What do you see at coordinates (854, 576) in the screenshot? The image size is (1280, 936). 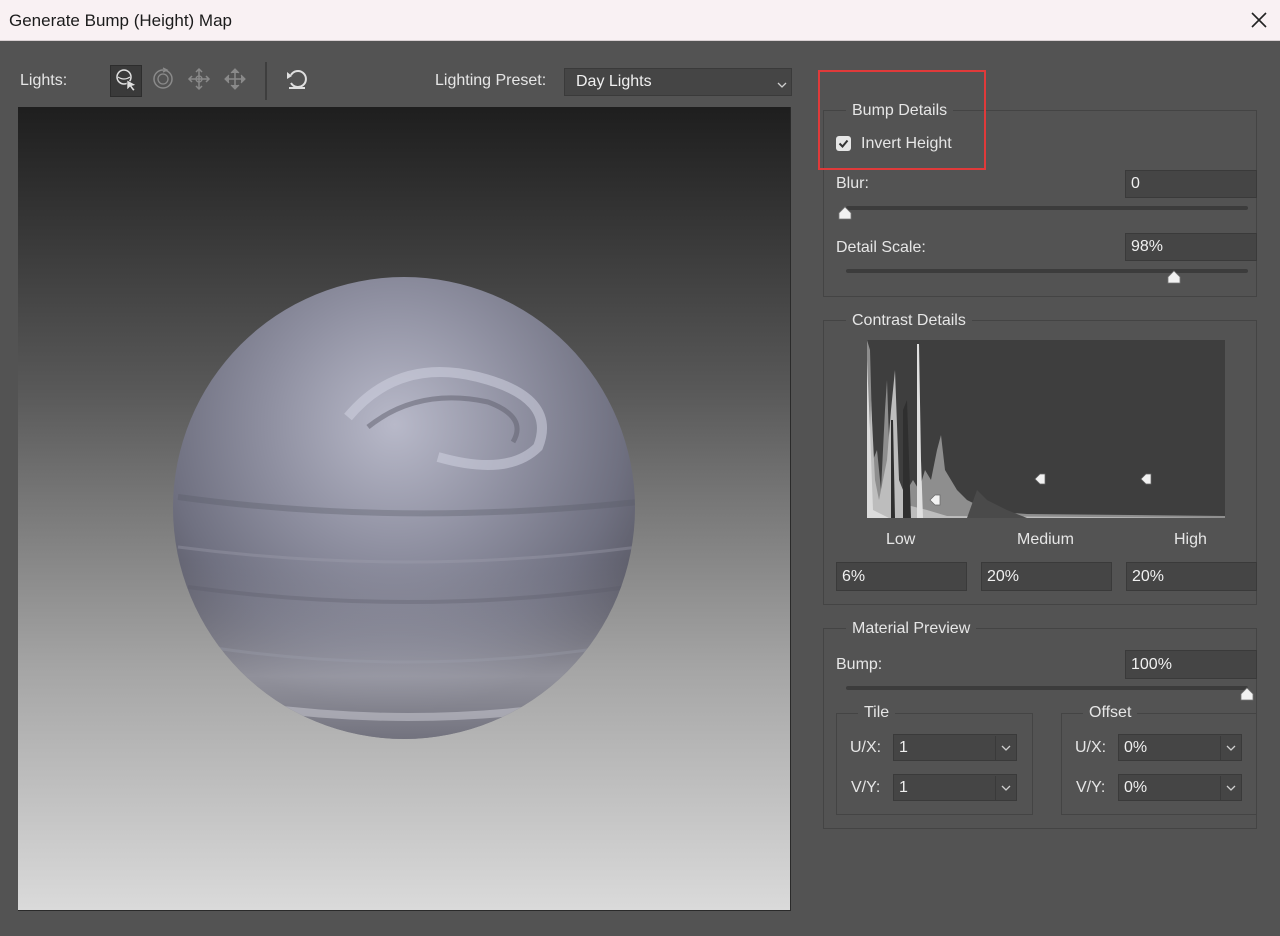 I see `low-value: 6%` at bounding box center [854, 576].